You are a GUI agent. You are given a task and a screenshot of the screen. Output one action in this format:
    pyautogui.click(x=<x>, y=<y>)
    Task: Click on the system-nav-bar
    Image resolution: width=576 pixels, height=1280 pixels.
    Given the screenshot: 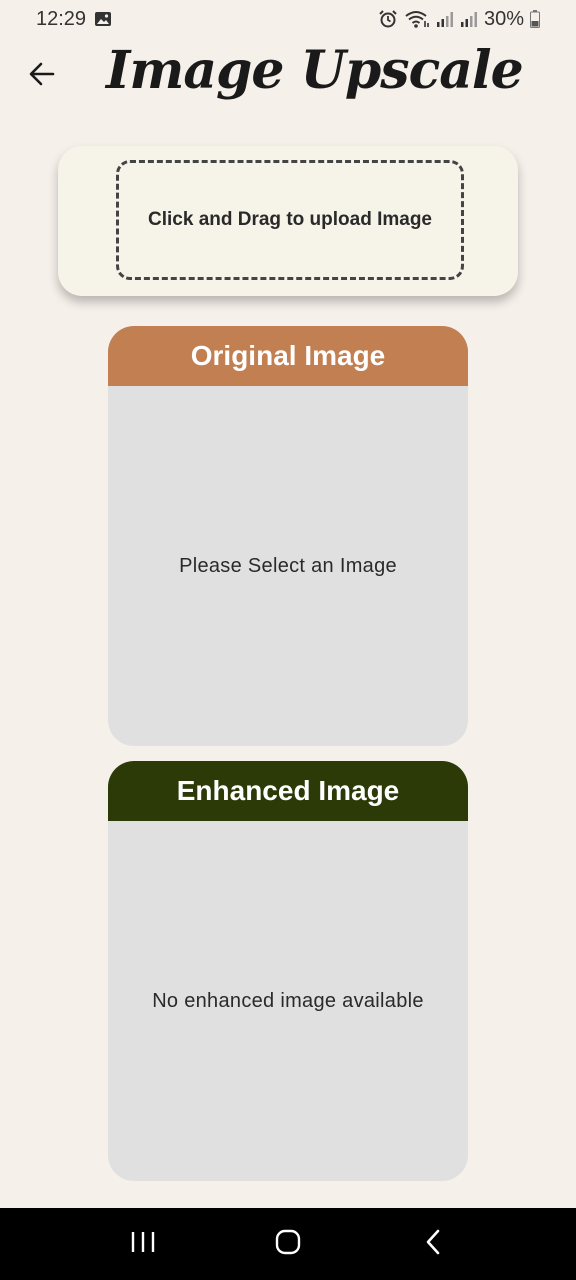 What is the action you would take?
    pyautogui.click(x=288, y=1244)
    